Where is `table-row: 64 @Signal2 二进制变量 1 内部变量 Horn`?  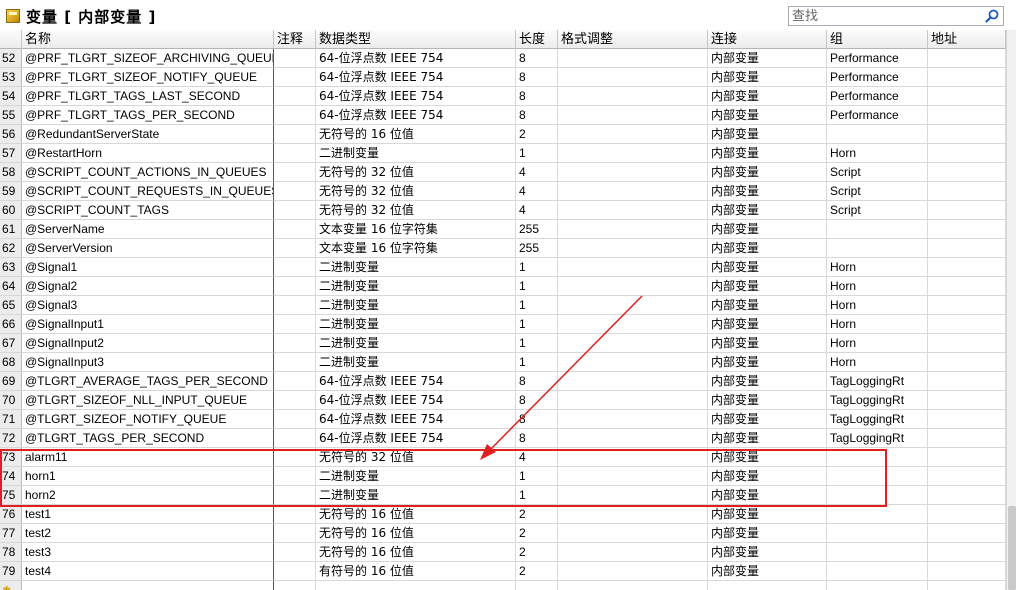 table-row: 64 @Signal2 二进制变量 1 内部变量 Horn is located at coordinates (503, 286).